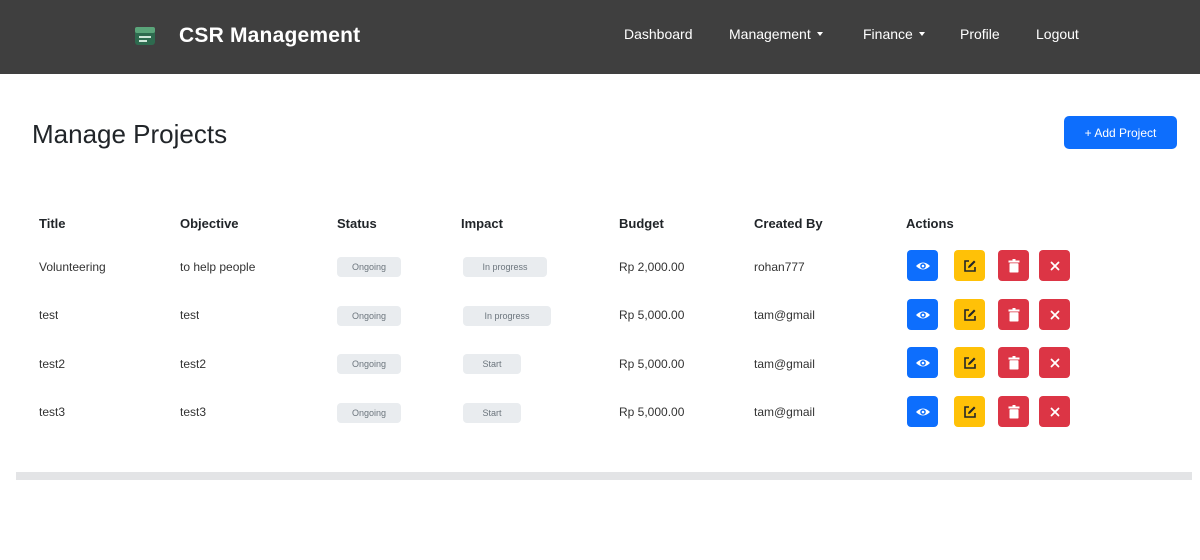 This screenshot has width=1200, height=560. What do you see at coordinates (52, 364) in the screenshot?
I see `row-title: test2` at bounding box center [52, 364].